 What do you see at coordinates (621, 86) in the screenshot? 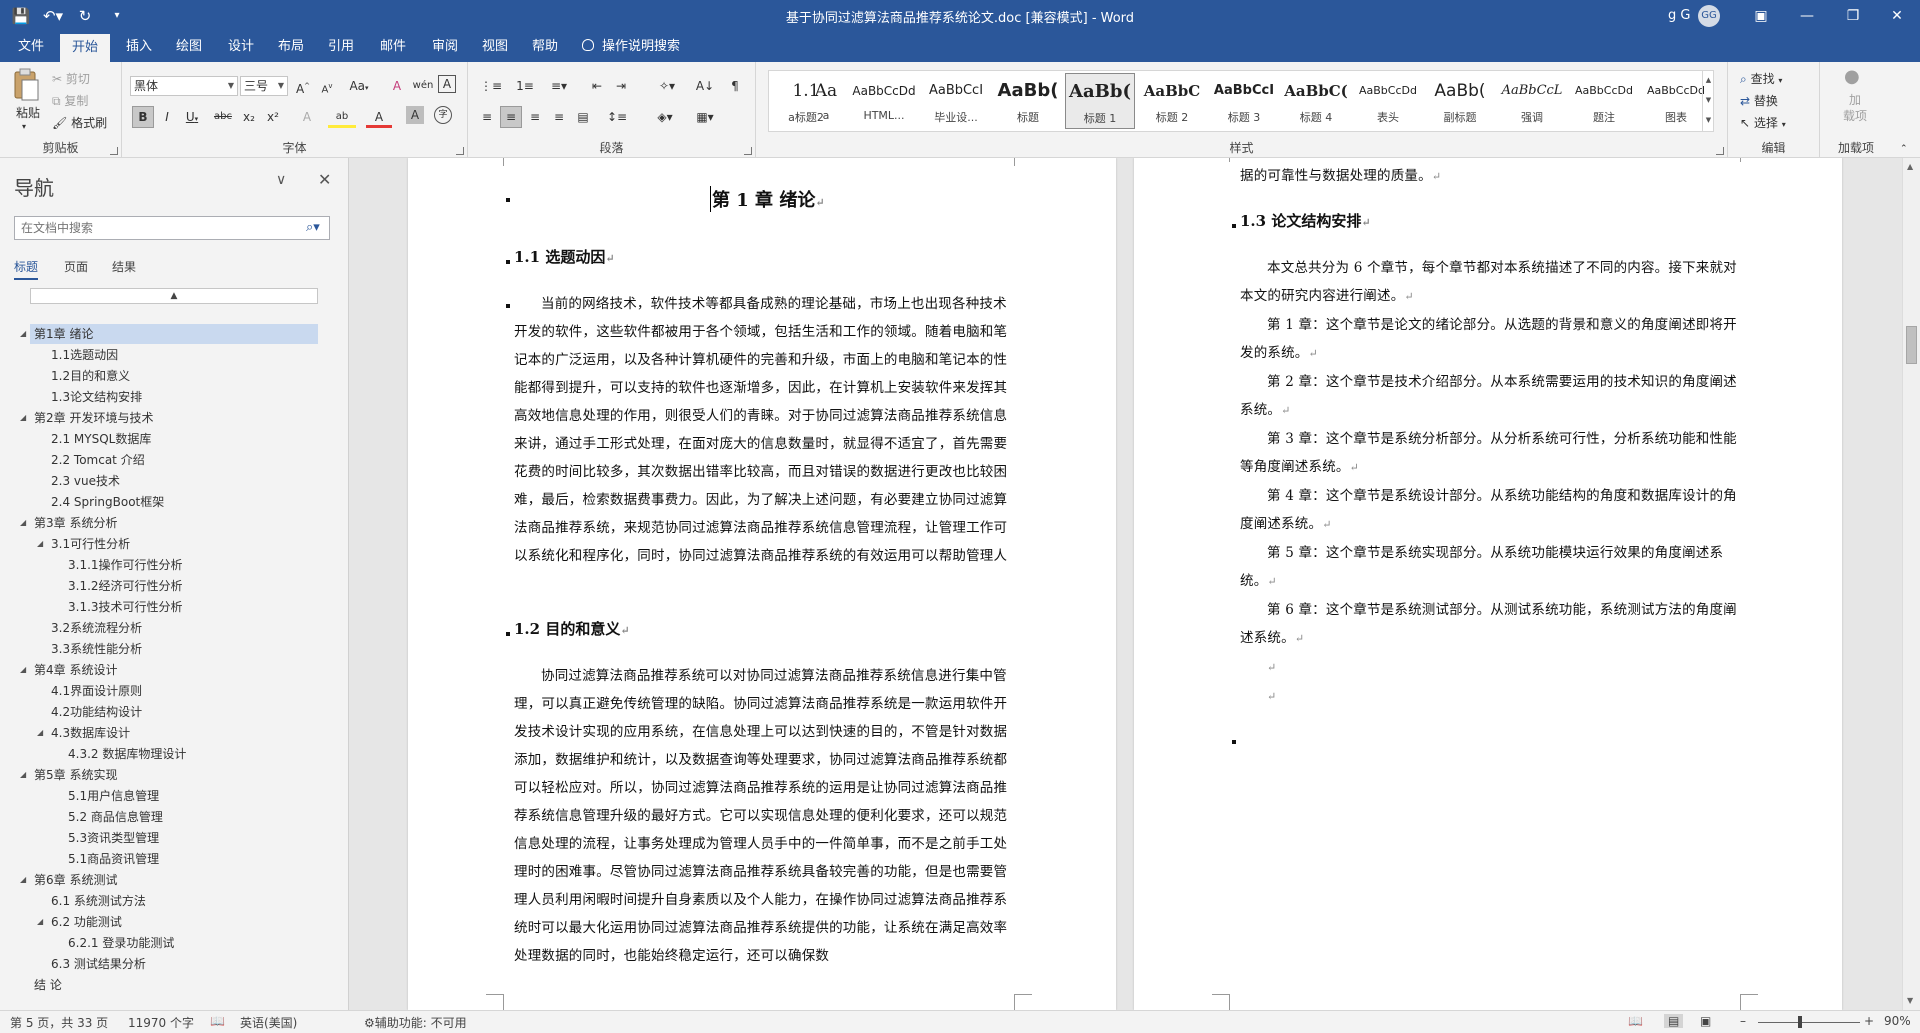
I see `increase-indent-button: ⇥` at bounding box center [621, 86].